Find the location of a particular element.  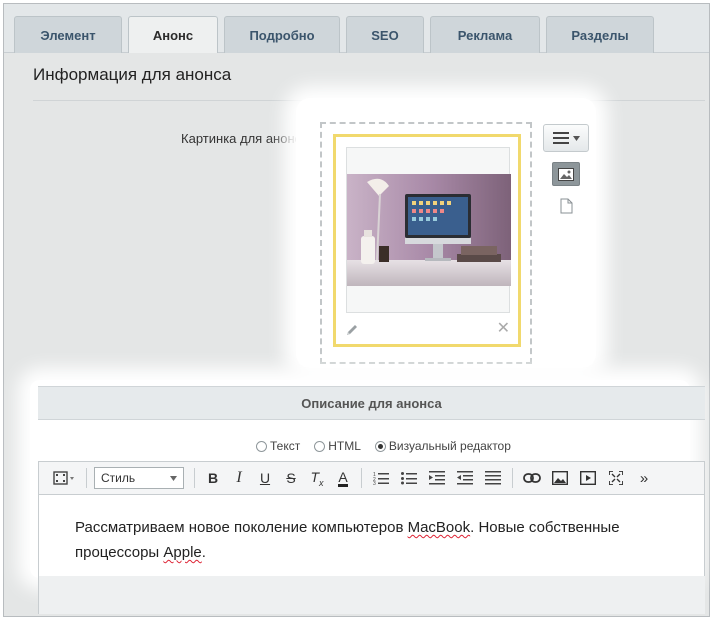

image-mode-button is located at coordinates (566, 174).